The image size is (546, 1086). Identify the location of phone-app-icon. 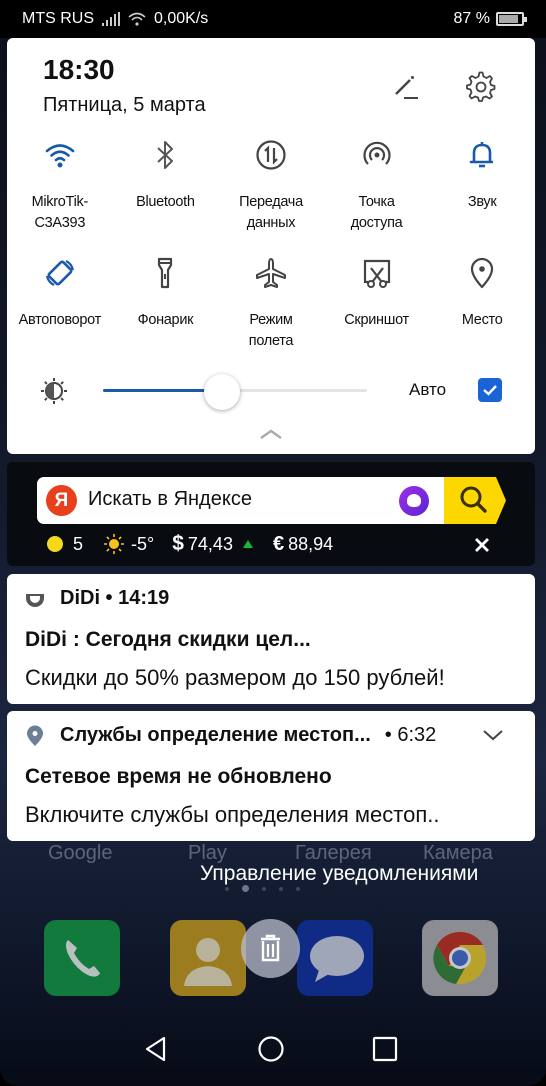
(82, 958).